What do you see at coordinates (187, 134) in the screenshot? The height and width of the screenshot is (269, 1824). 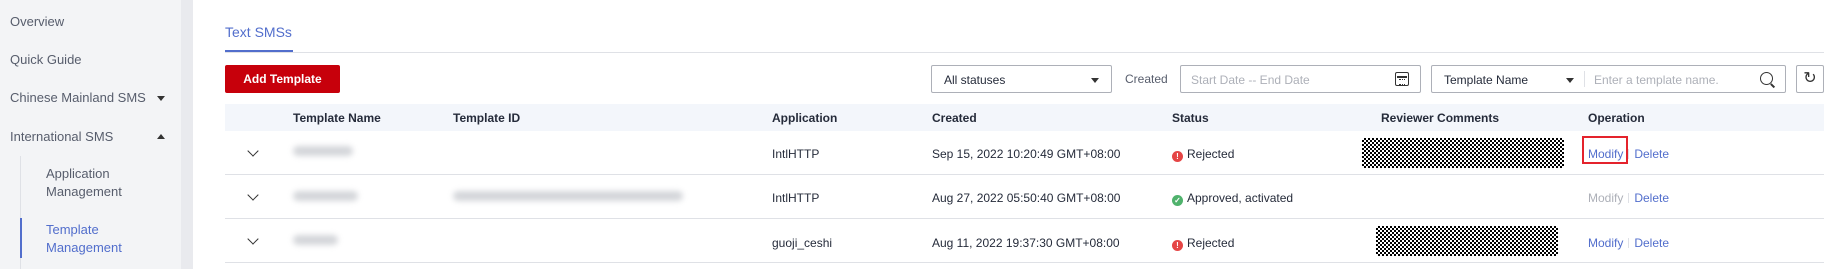 I see `sidebar-divider` at bounding box center [187, 134].